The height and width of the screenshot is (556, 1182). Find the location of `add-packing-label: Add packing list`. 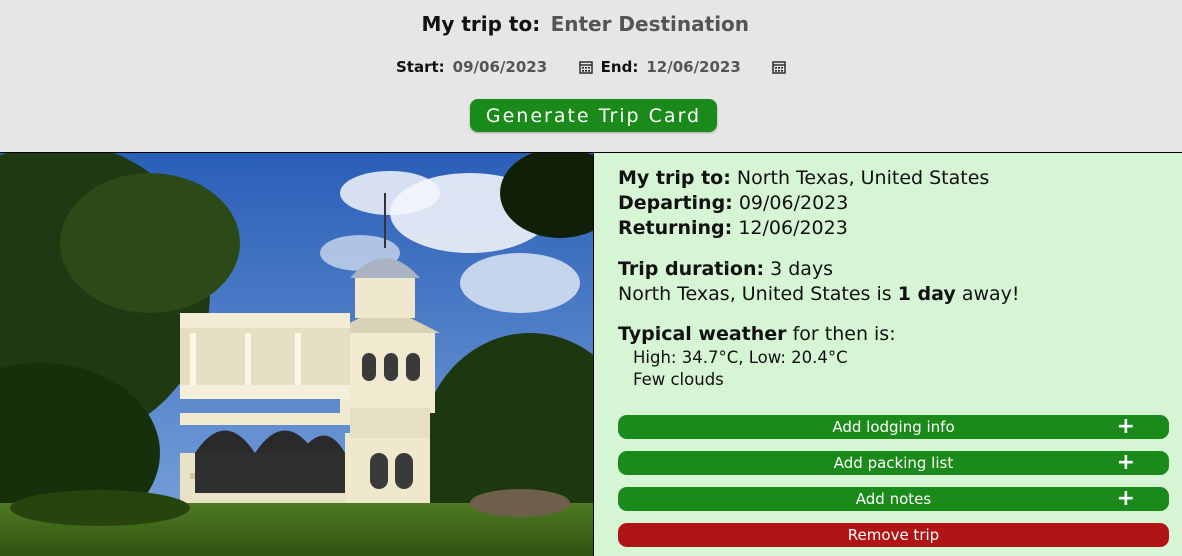

add-packing-label: Add packing list is located at coordinates (893, 463).